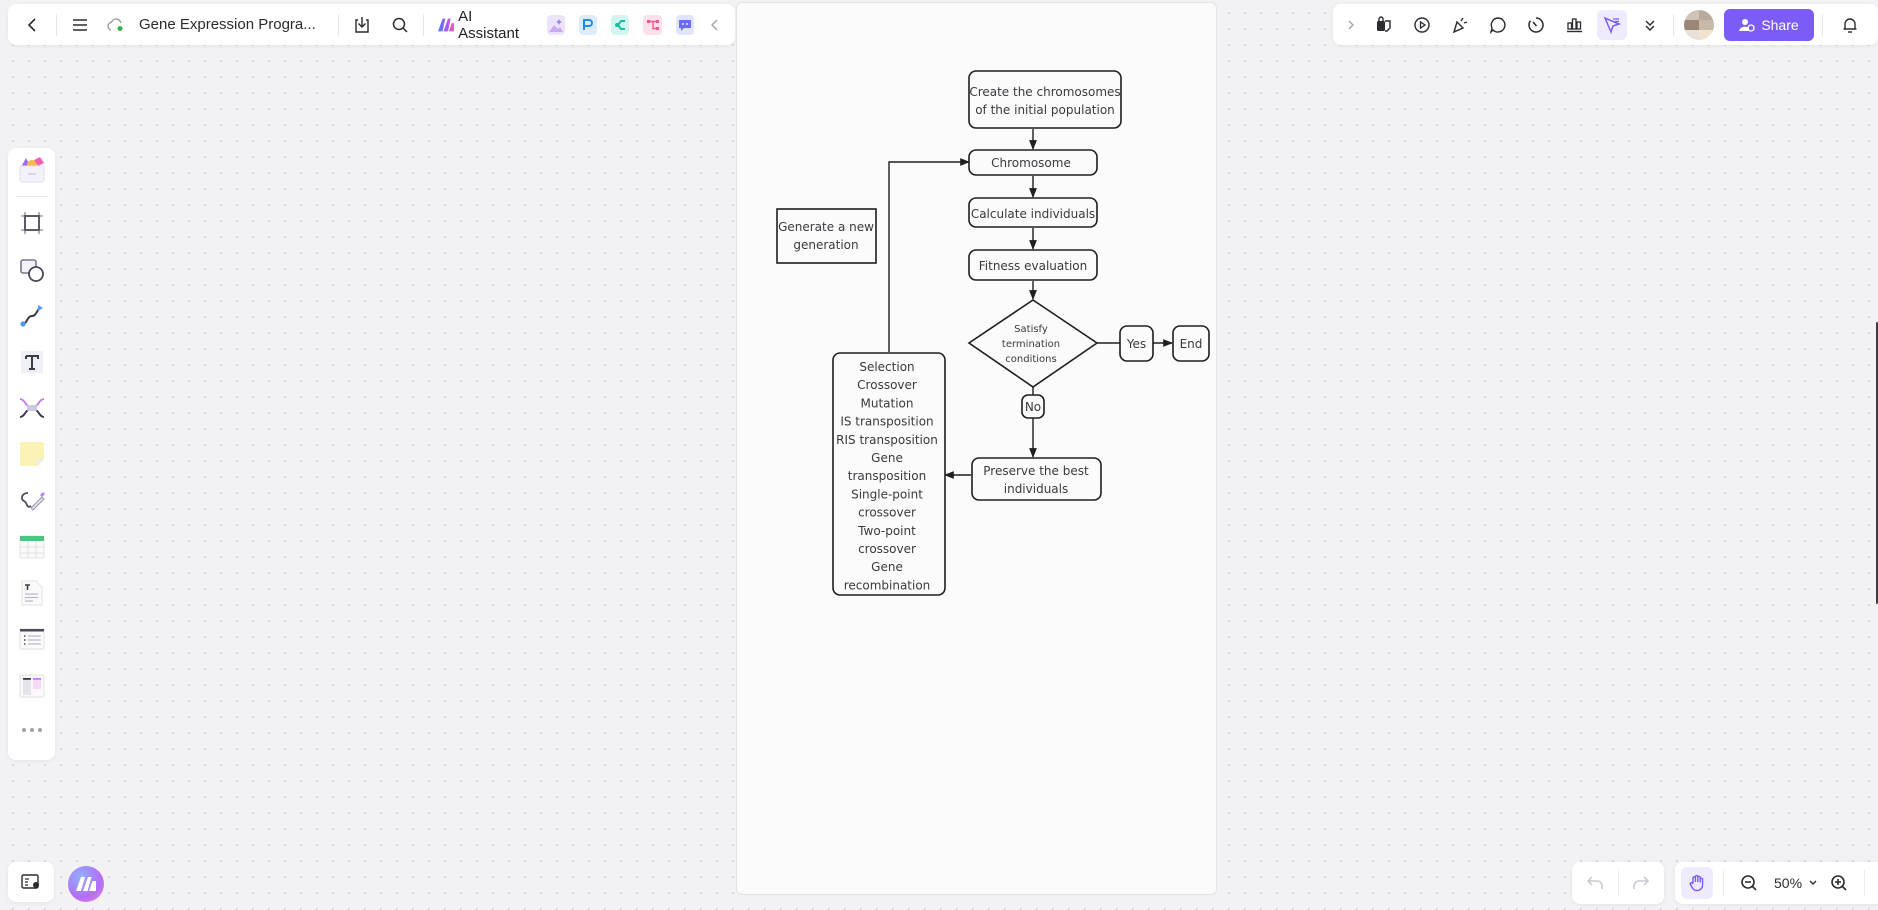 This screenshot has height=910, width=1878. Describe the element at coordinates (1650, 25) in the screenshot. I see `more-tools-button` at that location.